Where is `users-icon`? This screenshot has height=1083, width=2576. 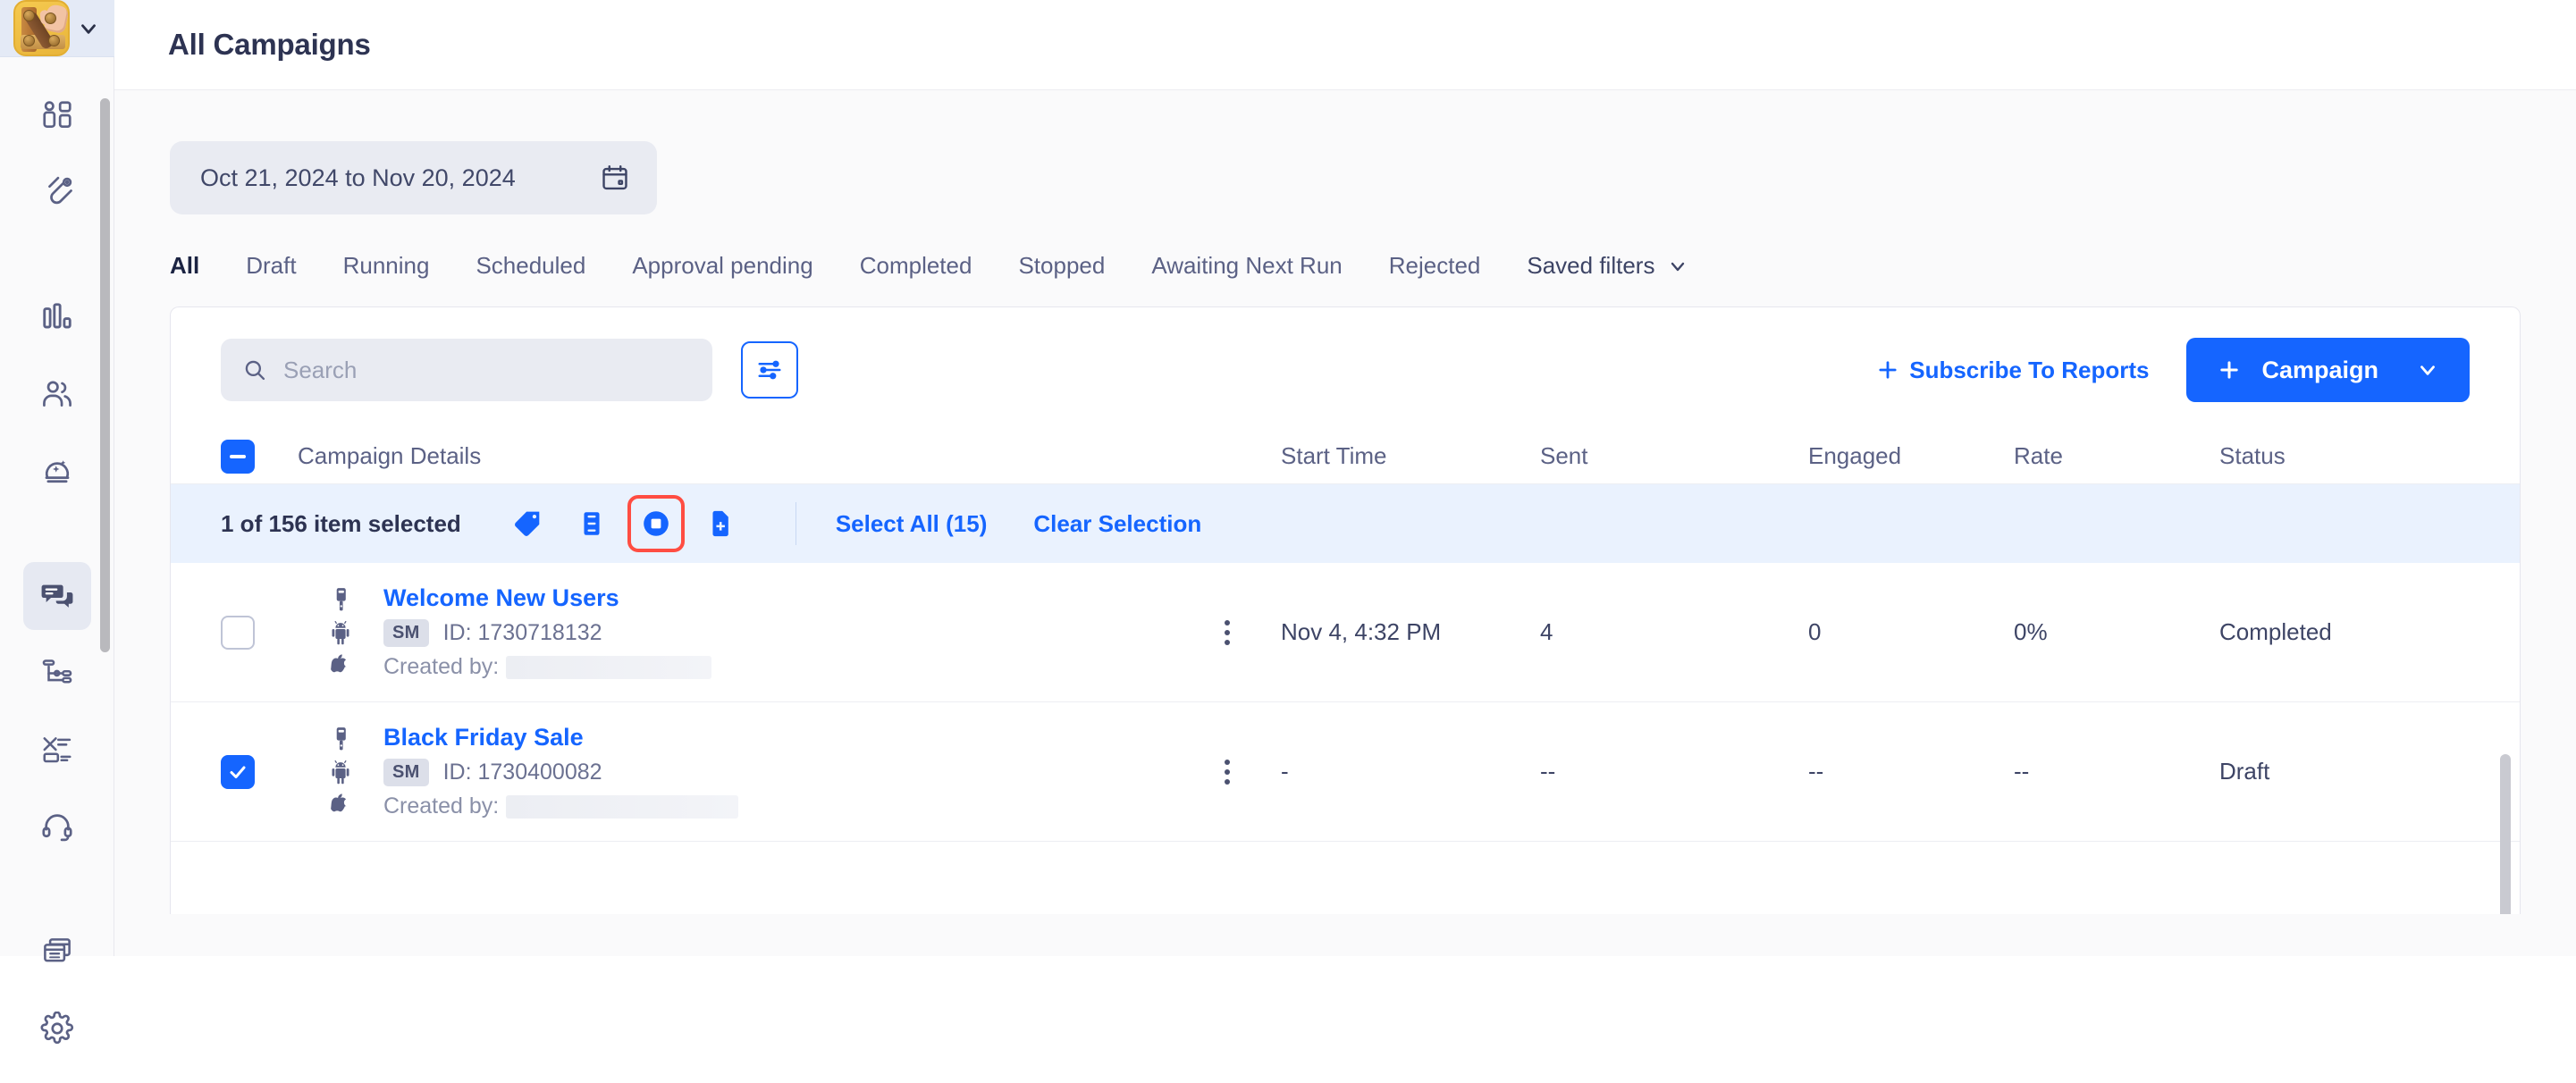 users-icon is located at coordinates (57, 394).